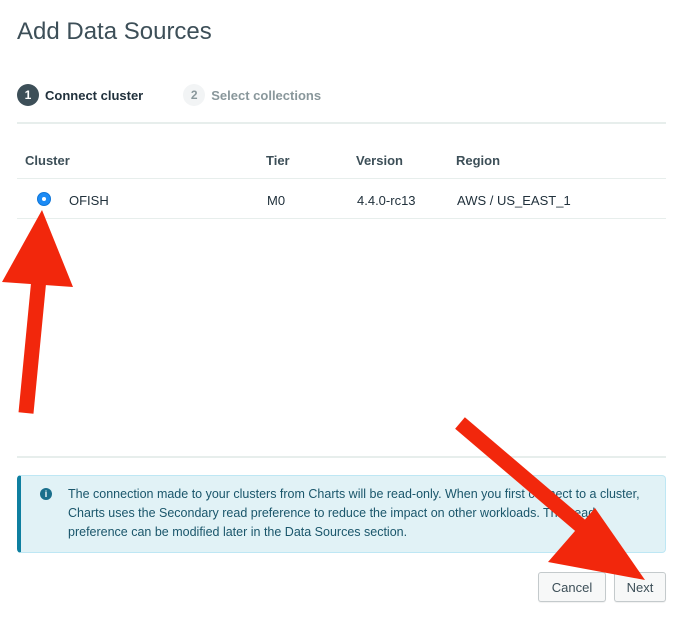 The width and height of the screenshot is (691, 621). What do you see at coordinates (89, 200) in the screenshot?
I see `cluster-name: OFISH` at bounding box center [89, 200].